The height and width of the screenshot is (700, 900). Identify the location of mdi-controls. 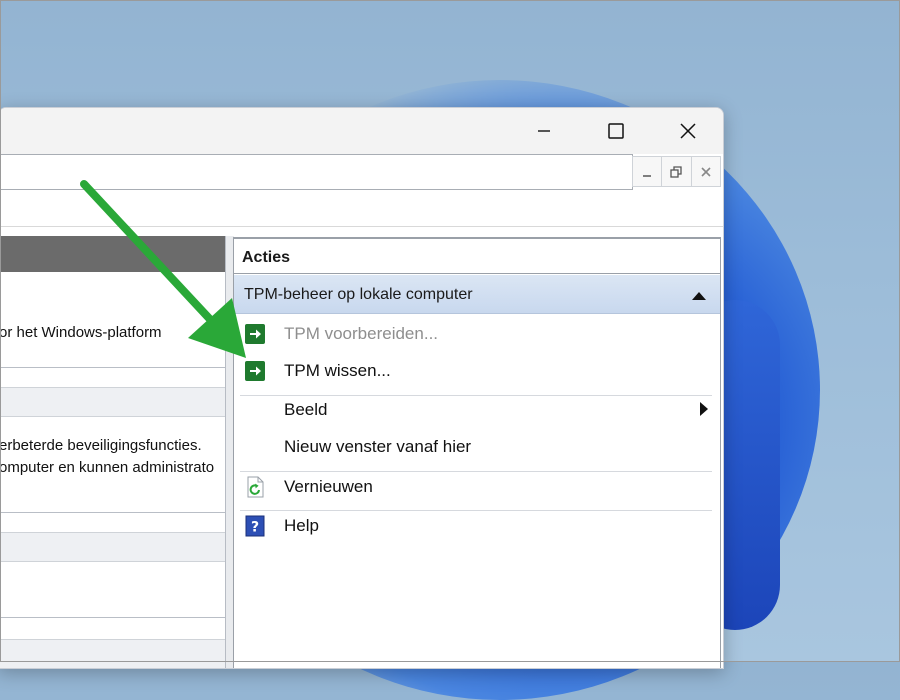
(676, 171).